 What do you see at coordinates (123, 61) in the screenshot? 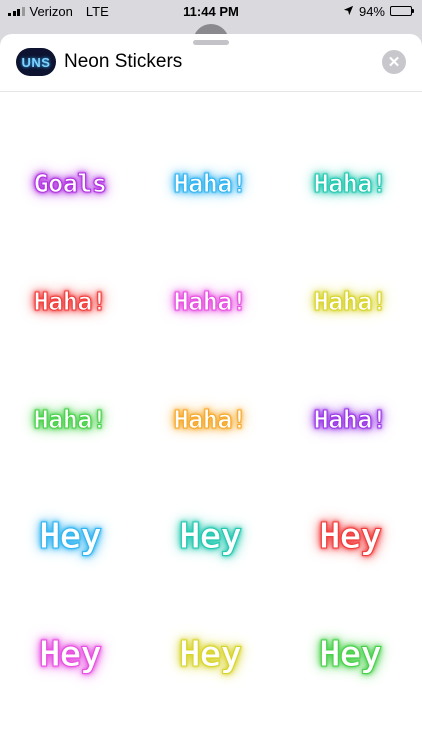
I see `app-title: Neon Stickers` at bounding box center [123, 61].